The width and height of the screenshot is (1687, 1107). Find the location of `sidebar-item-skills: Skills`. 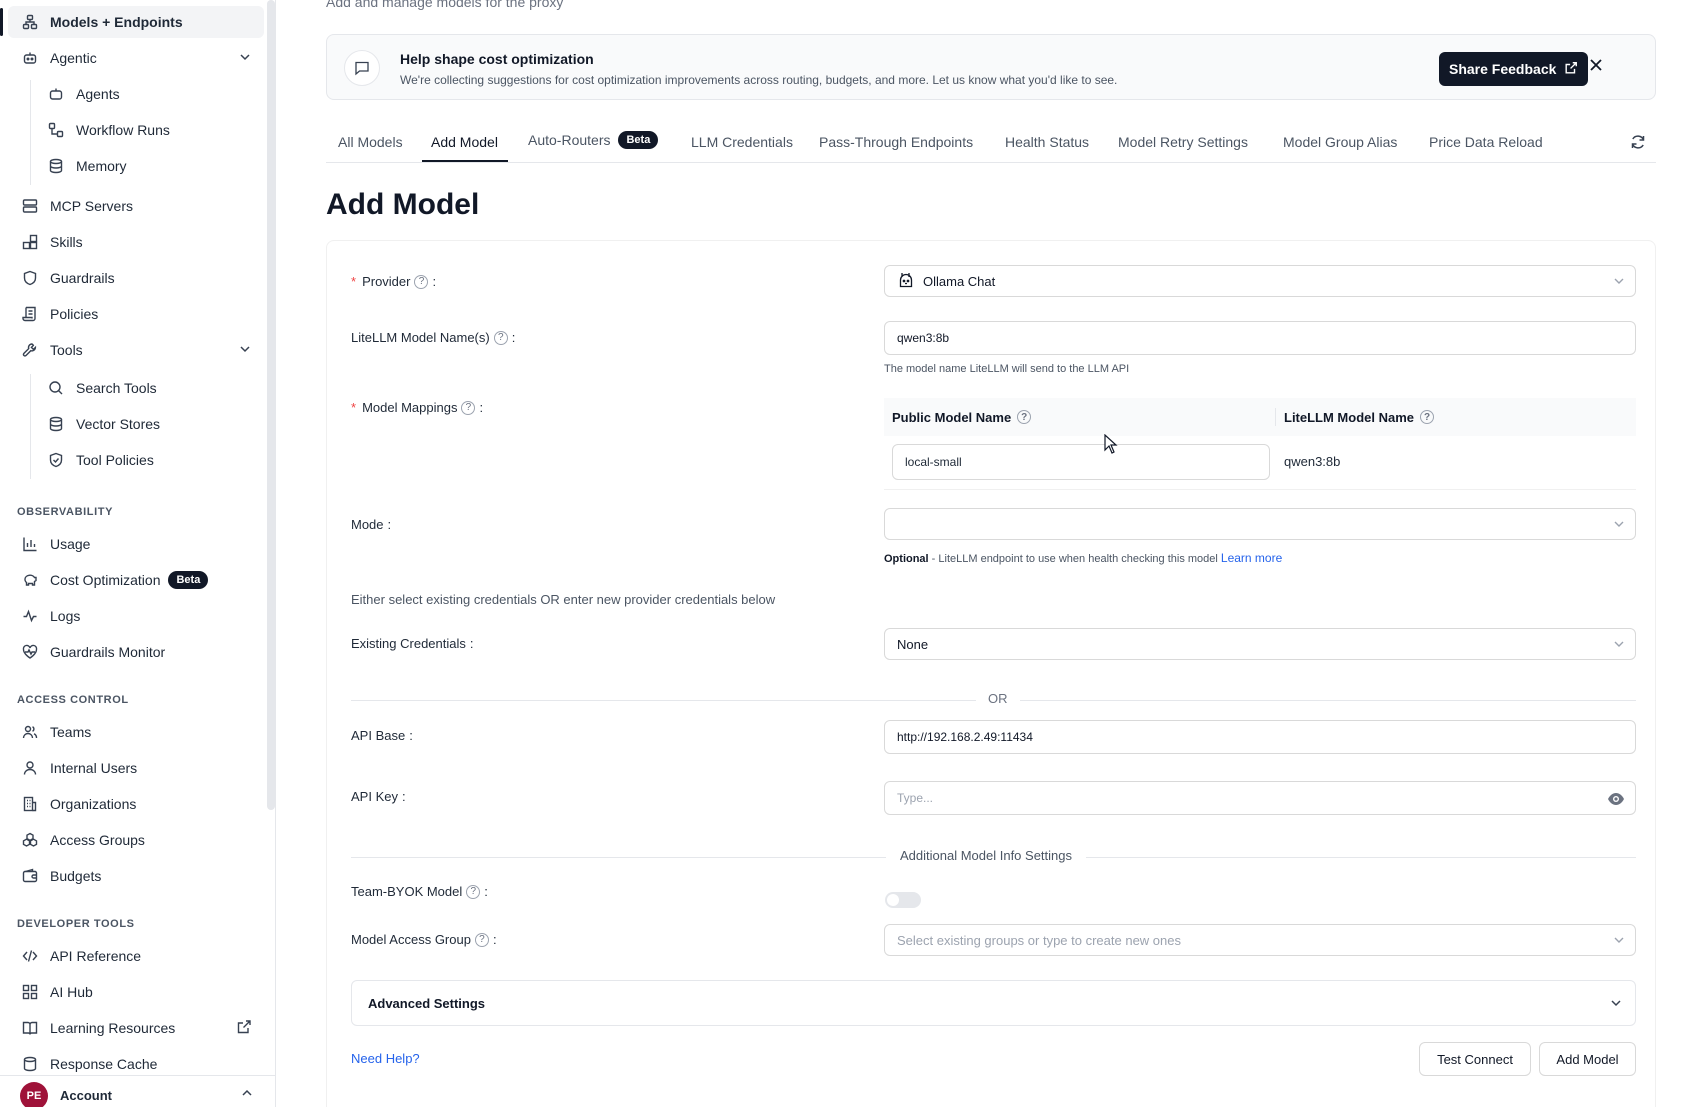

sidebar-item-skills: Skills is located at coordinates (136, 242).